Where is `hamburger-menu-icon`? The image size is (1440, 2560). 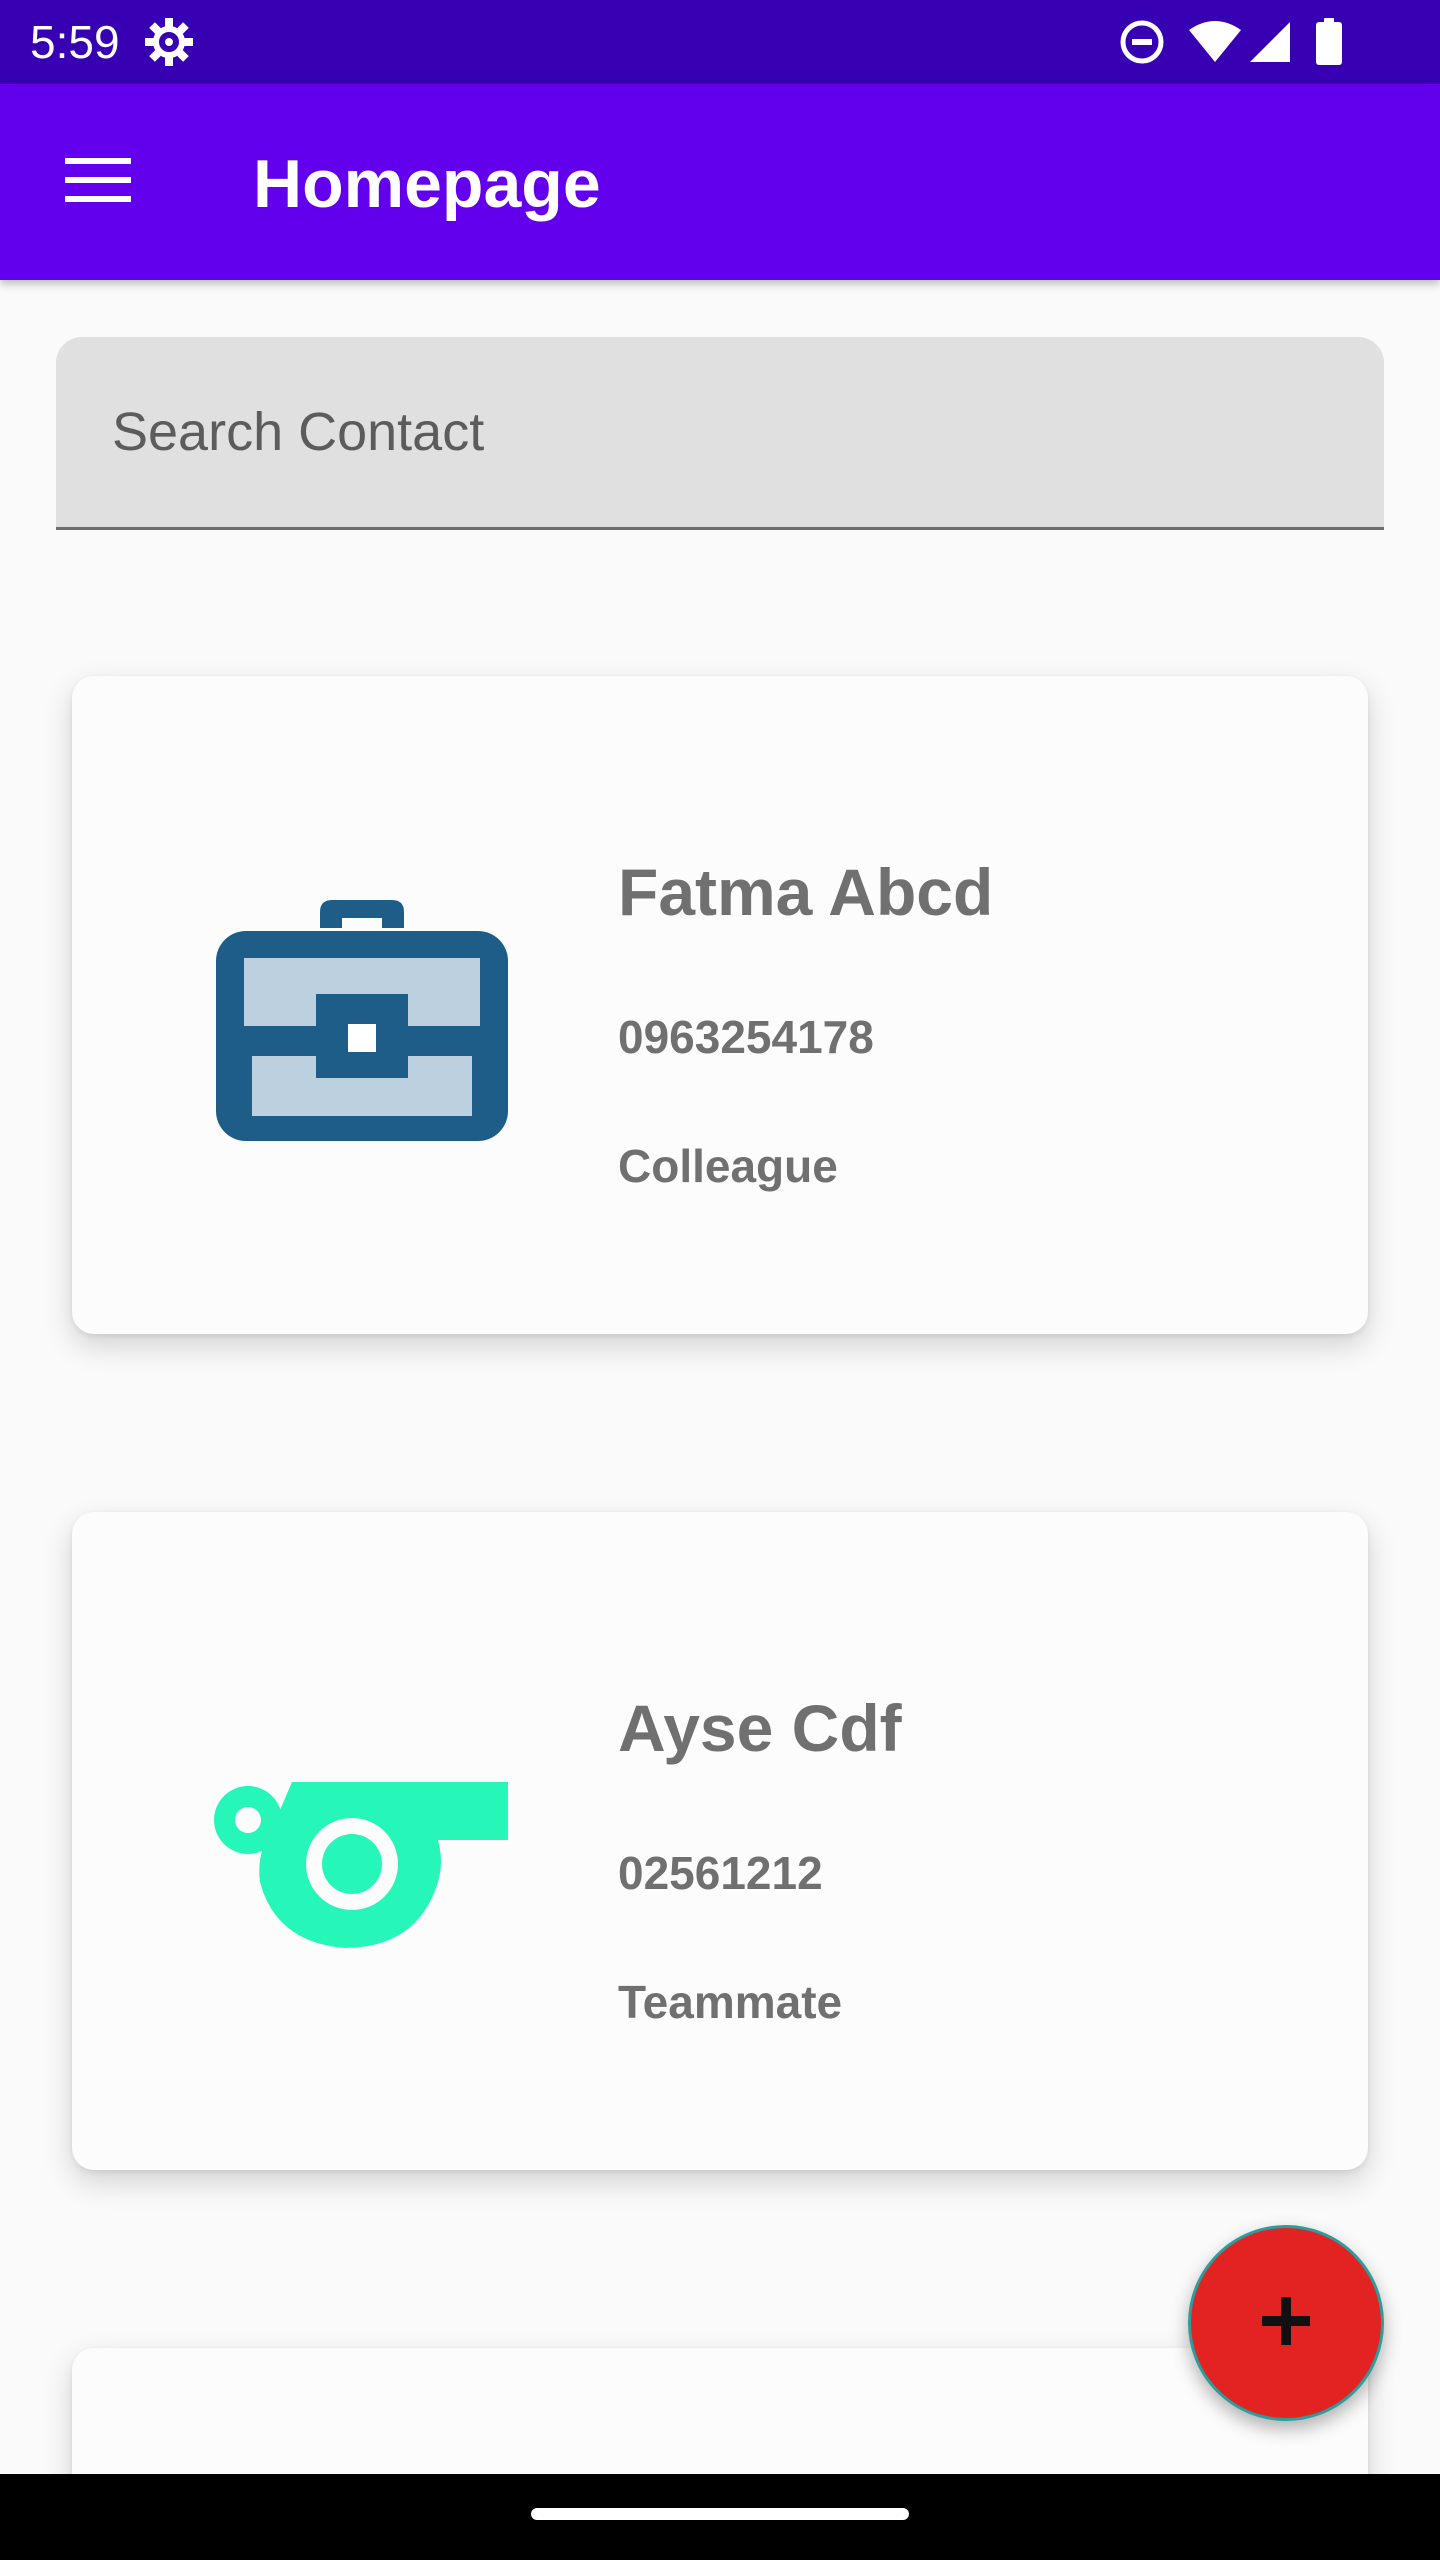 hamburger-menu-icon is located at coordinates (98, 182).